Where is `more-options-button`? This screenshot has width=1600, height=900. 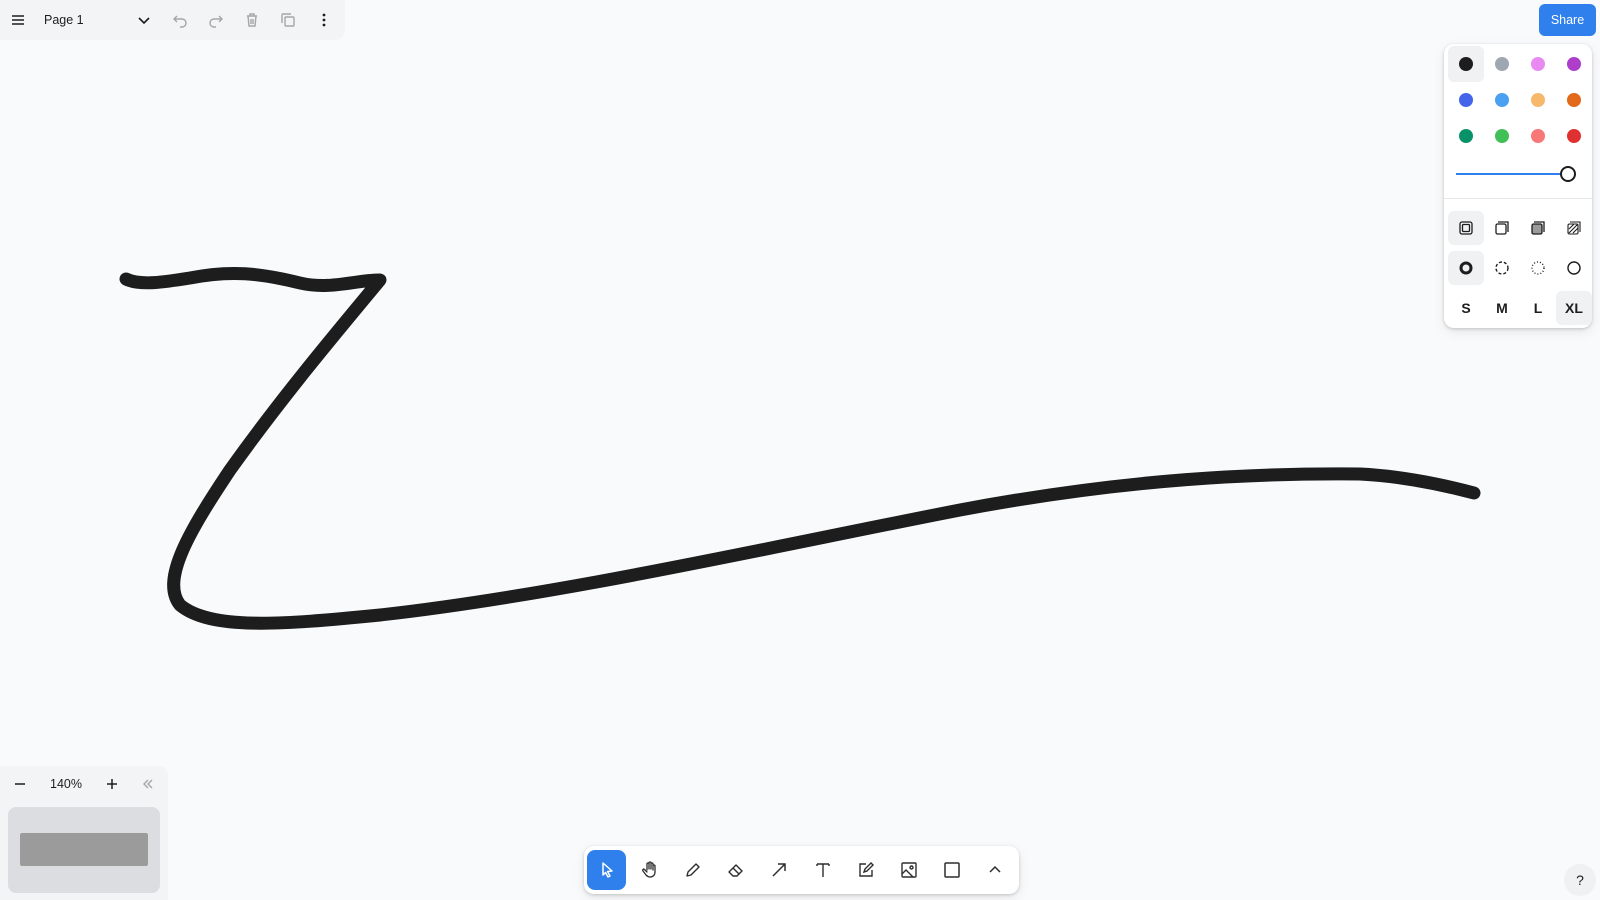 more-options-button is located at coordinates (324, 20).